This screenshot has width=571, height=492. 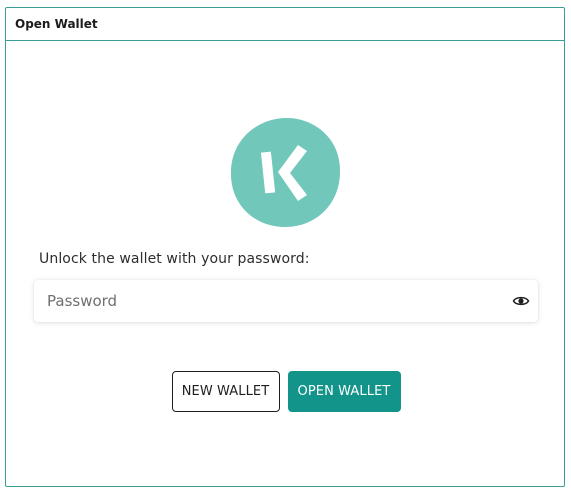 I want to click on unlock-prompt: Unlock the wallet with your password:, so click(x=174, y=259).